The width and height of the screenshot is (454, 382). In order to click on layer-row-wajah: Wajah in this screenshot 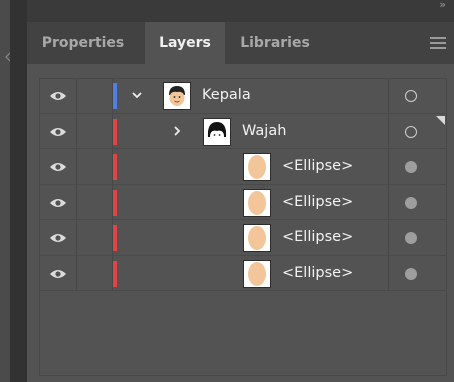, I will do `click(243, 131)`.